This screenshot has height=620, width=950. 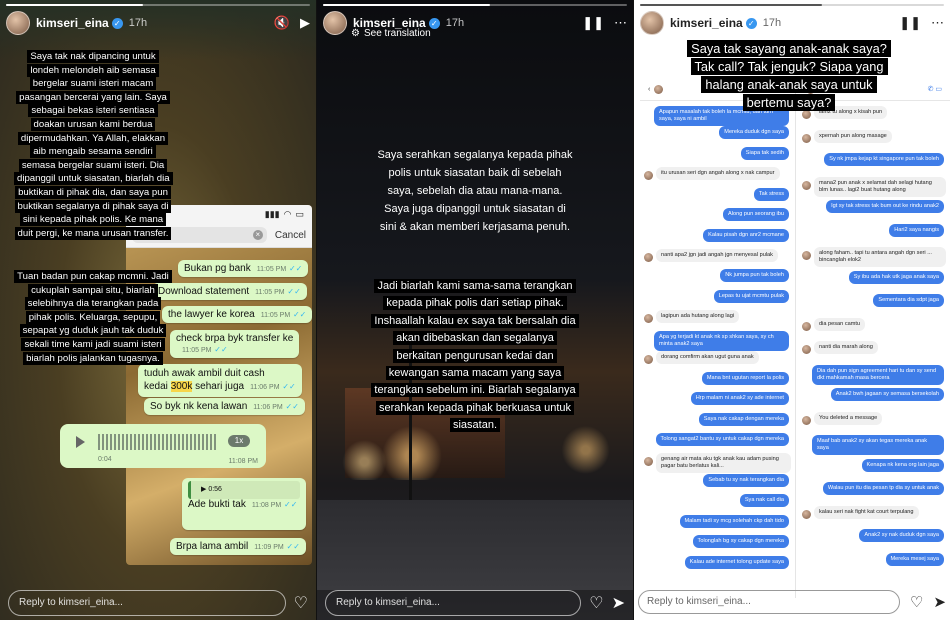 What do you see at coordinates (745, 378) in the screenshot?
I see `chat-bubble: Mana bnt ugutan report la polis` at bounding box center [745, 378].